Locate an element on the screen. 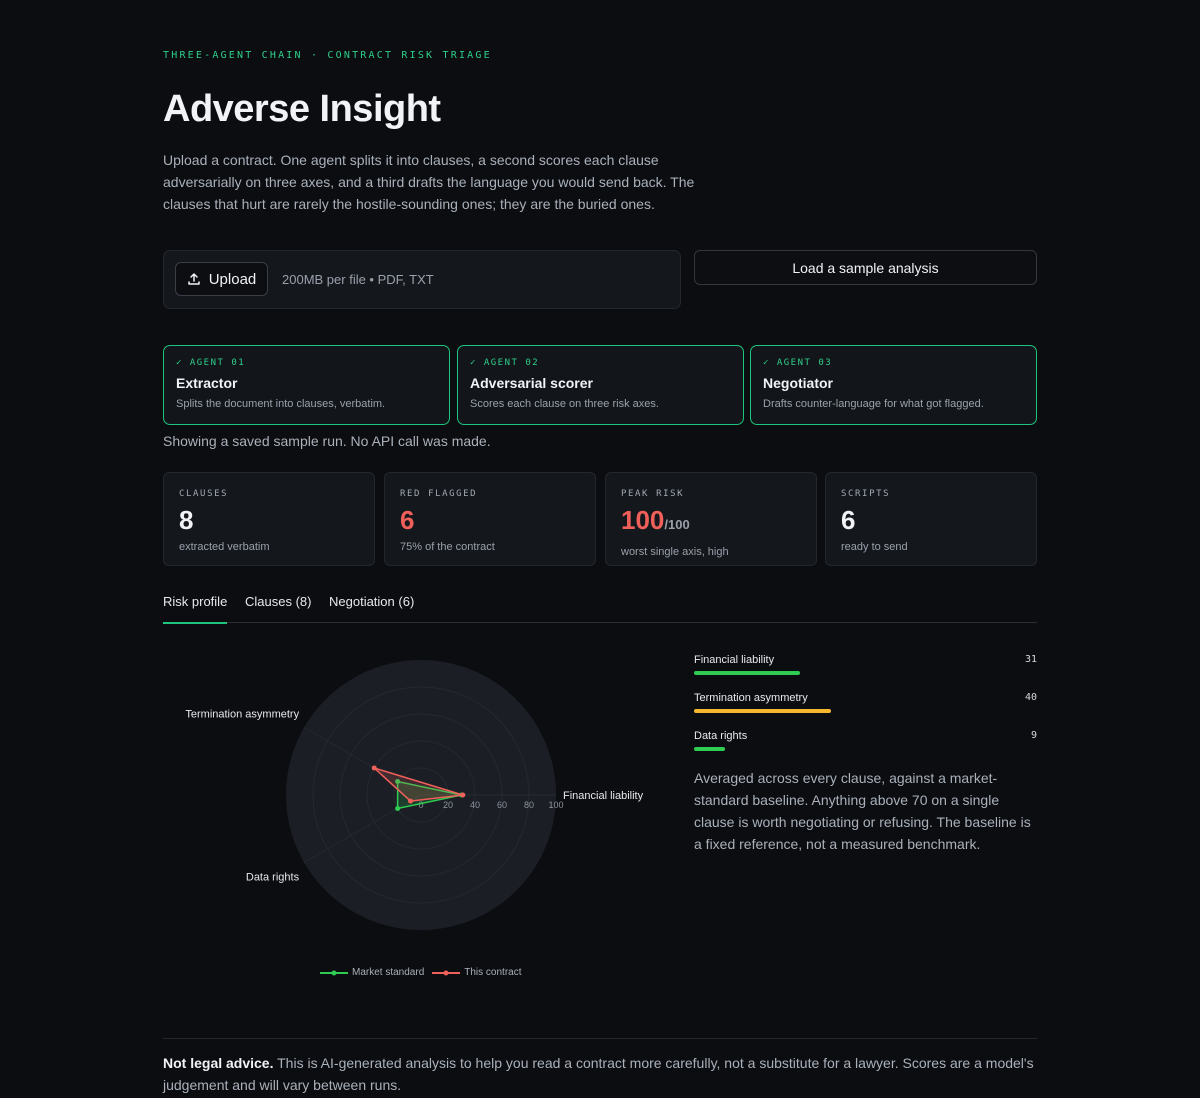 The width and height of the screenshot is (1200, 1098). score-bar-financial-liability: Financial liability 31 is located at coordinates (865, 673).